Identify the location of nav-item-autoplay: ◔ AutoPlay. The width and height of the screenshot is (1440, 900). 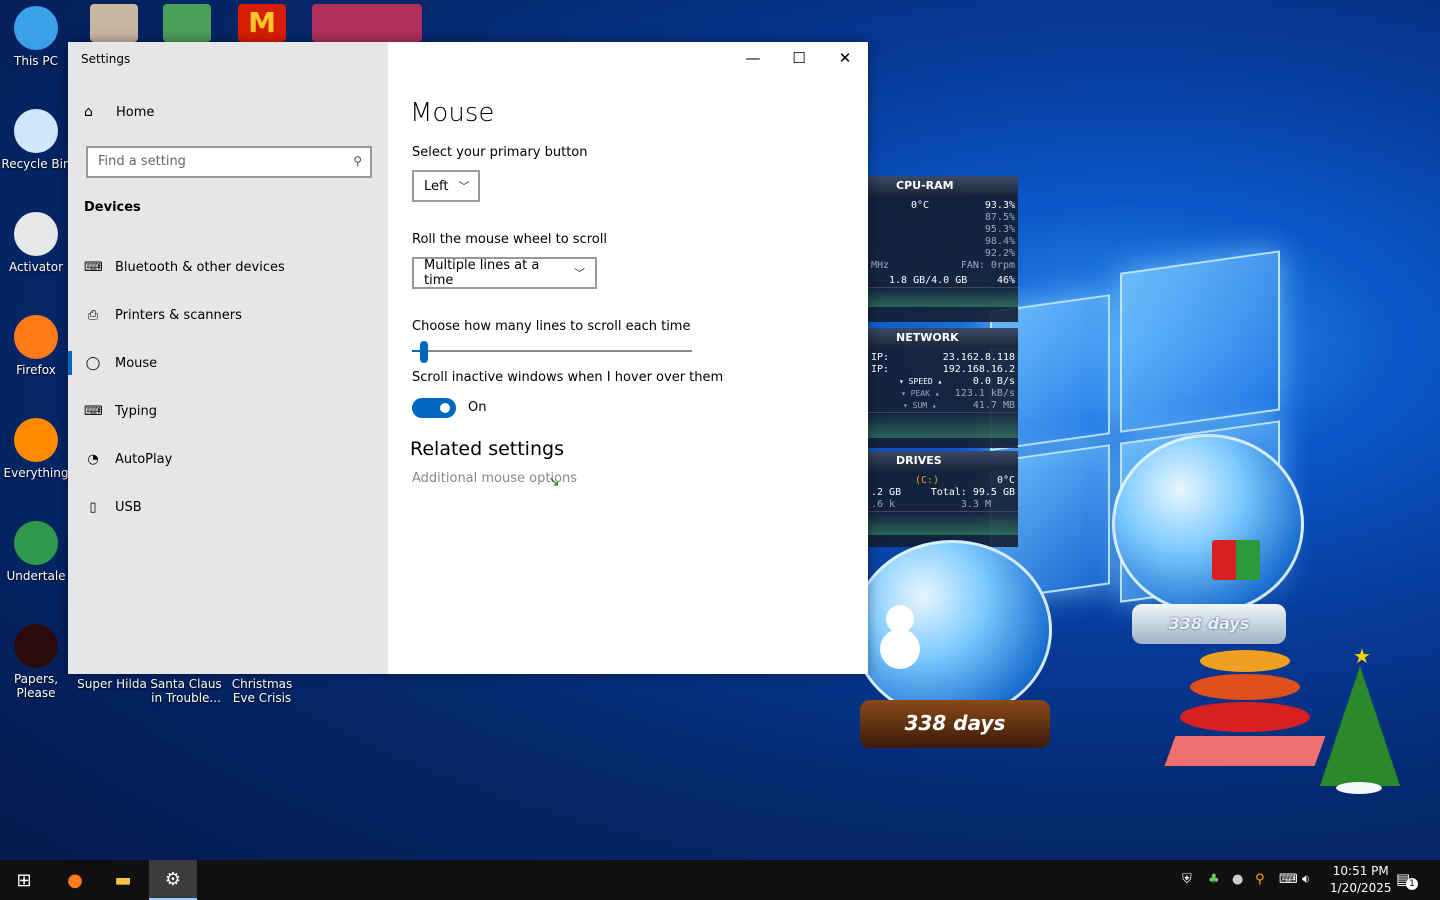
(228, 459).